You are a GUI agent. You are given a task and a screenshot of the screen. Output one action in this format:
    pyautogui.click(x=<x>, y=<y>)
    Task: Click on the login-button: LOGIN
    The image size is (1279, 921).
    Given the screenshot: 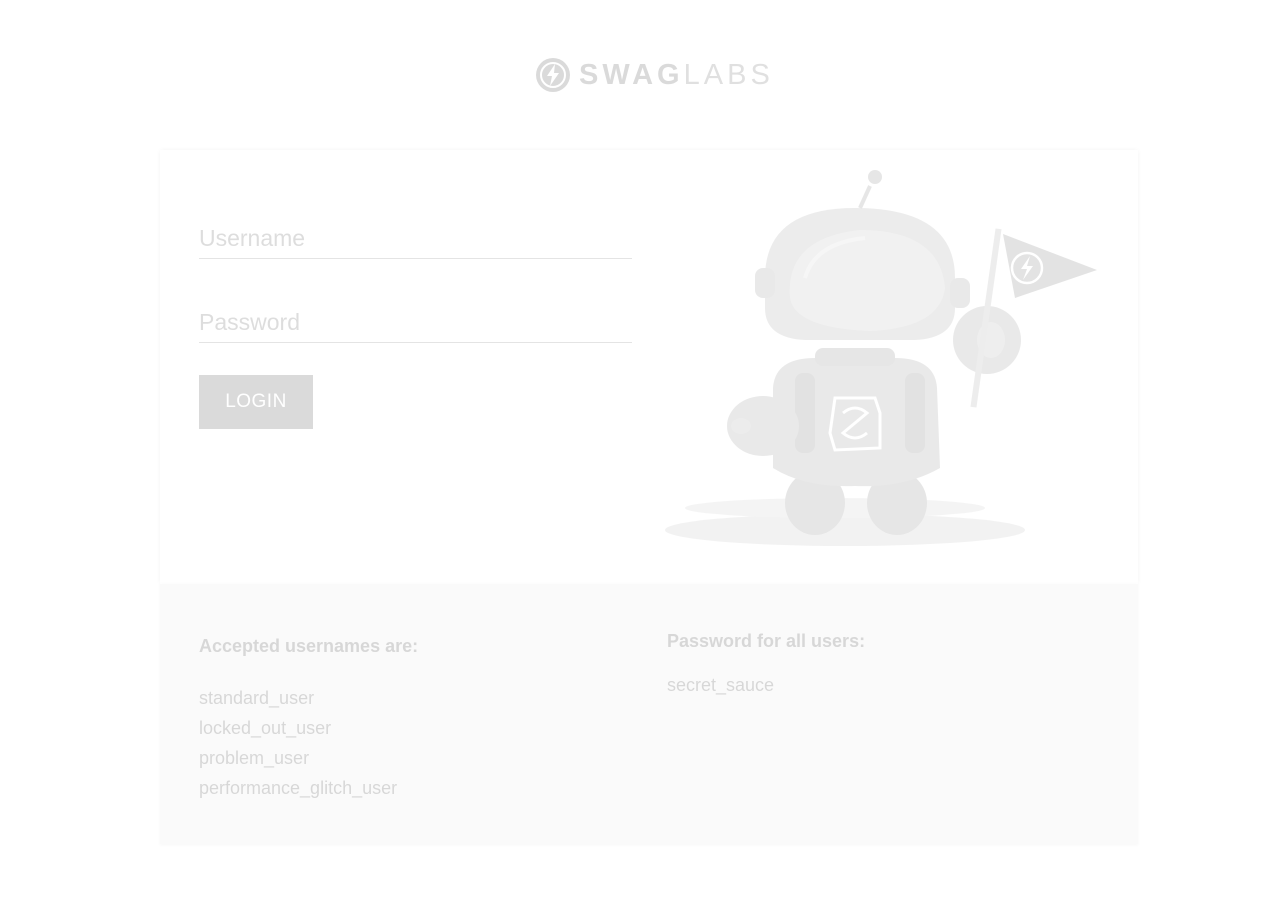 What is the action you would take?
    pyautogui.click(x=256, y=402)
    